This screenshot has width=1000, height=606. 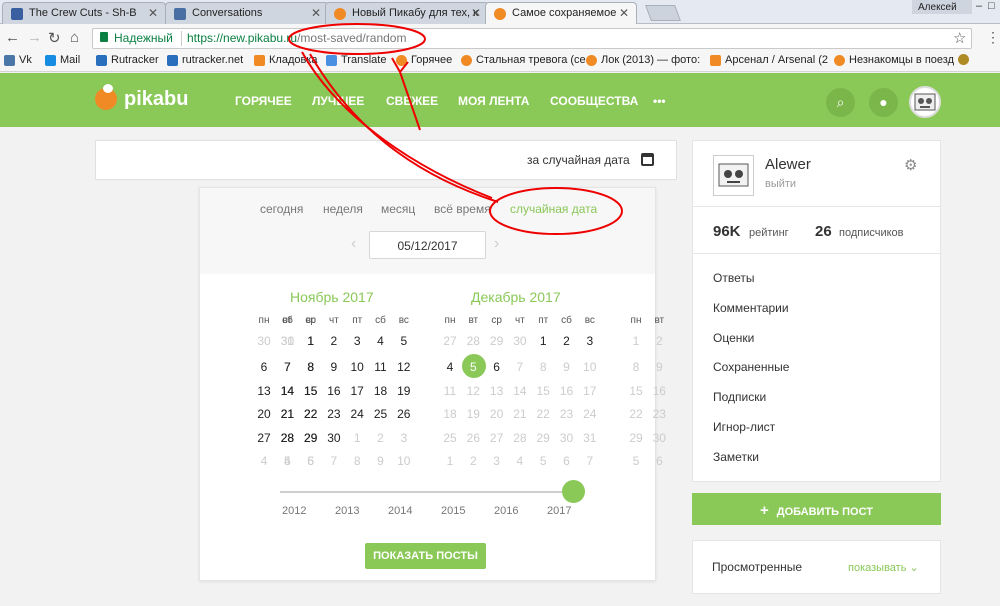 I want to click on profile-menu-ratings: Оценки, so click(x=733, y=338).